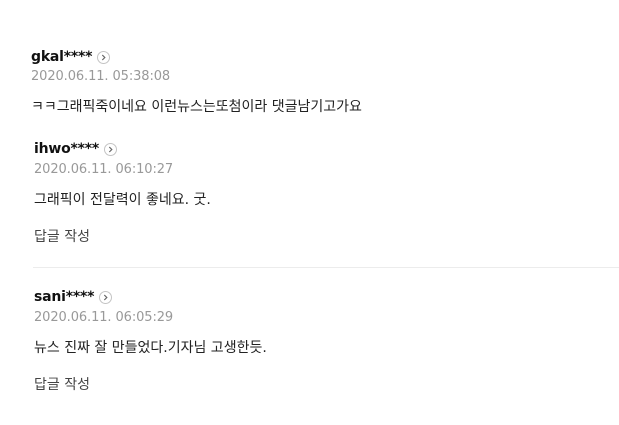 The image size is (619, 425). What do you see at coordinates (326, 267) in the screenshot?
I see `divider` at bounding box center [326, 267].